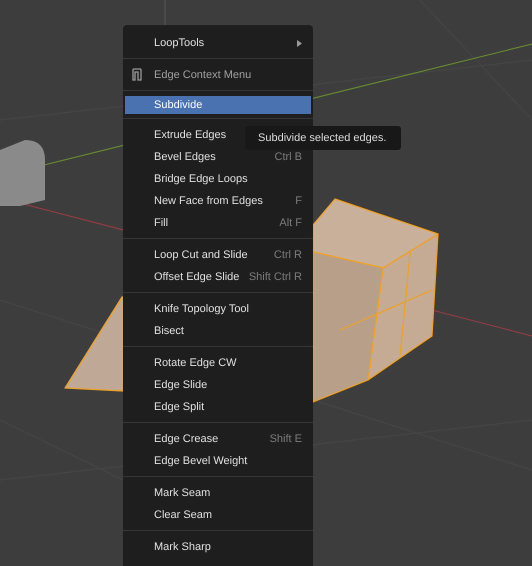 The width and height of the screenshot is (532, 566). I want to click on menu-item: Bridge Edge Loops, so click(218, 179).